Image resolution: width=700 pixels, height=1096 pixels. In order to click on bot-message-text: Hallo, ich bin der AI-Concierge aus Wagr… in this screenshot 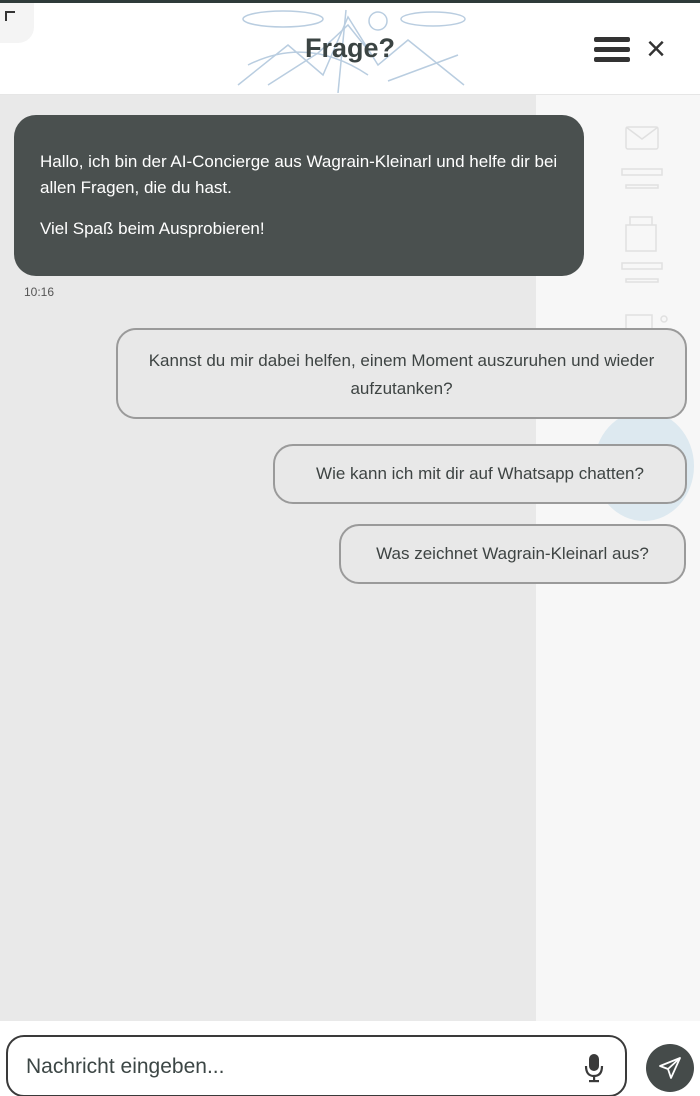, I will do `click(299, 174)`.